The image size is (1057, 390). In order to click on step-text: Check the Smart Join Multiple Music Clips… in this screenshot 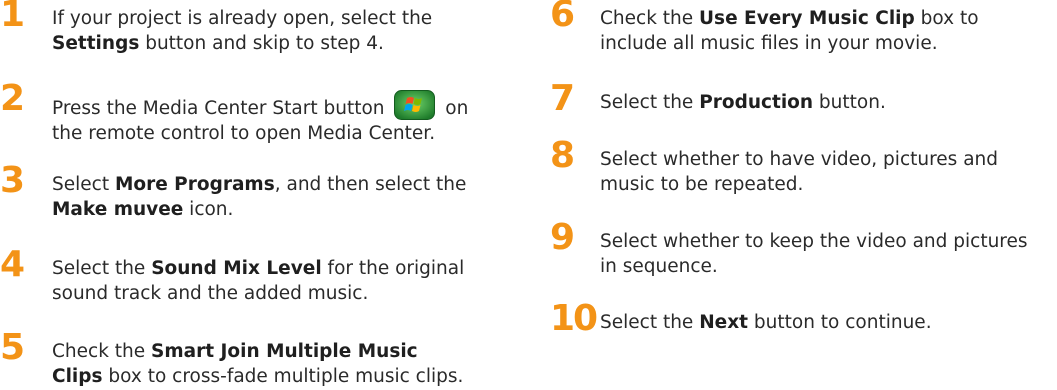, I will do `click(257, 364)`.